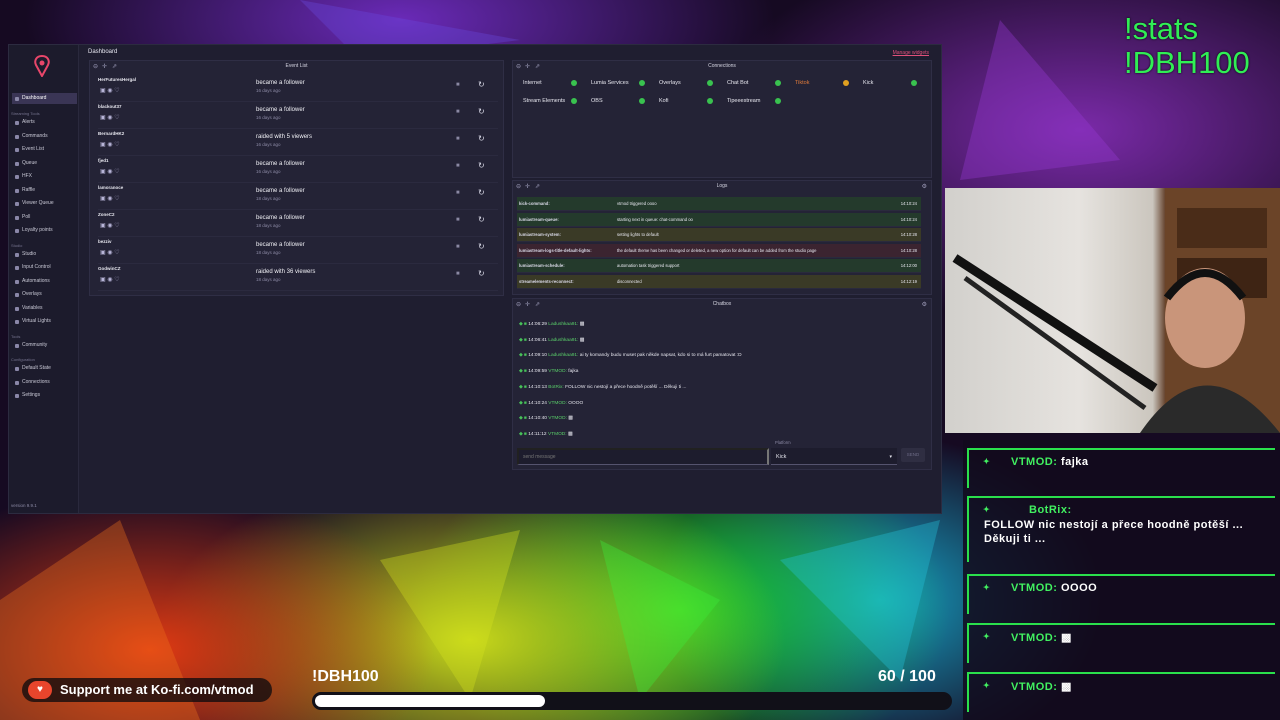 The width and height of the screenshot is (1280, 720). Describe the element at coordinates (1121, 468) in the screenshot. I see `overlay-chat-message: ✦ VTMOD: fajka` at that location.